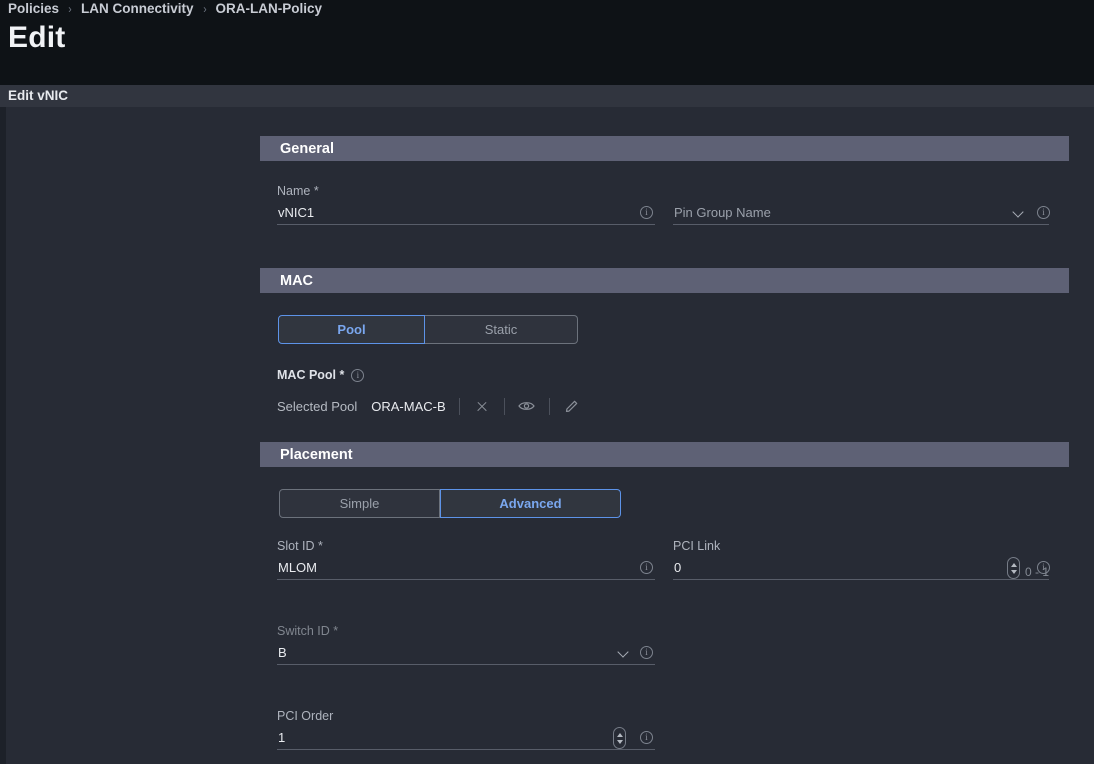 Image resolution: width=1094 pixels, height=764 pixels. I want to click on view-icon, so click(527, 406).